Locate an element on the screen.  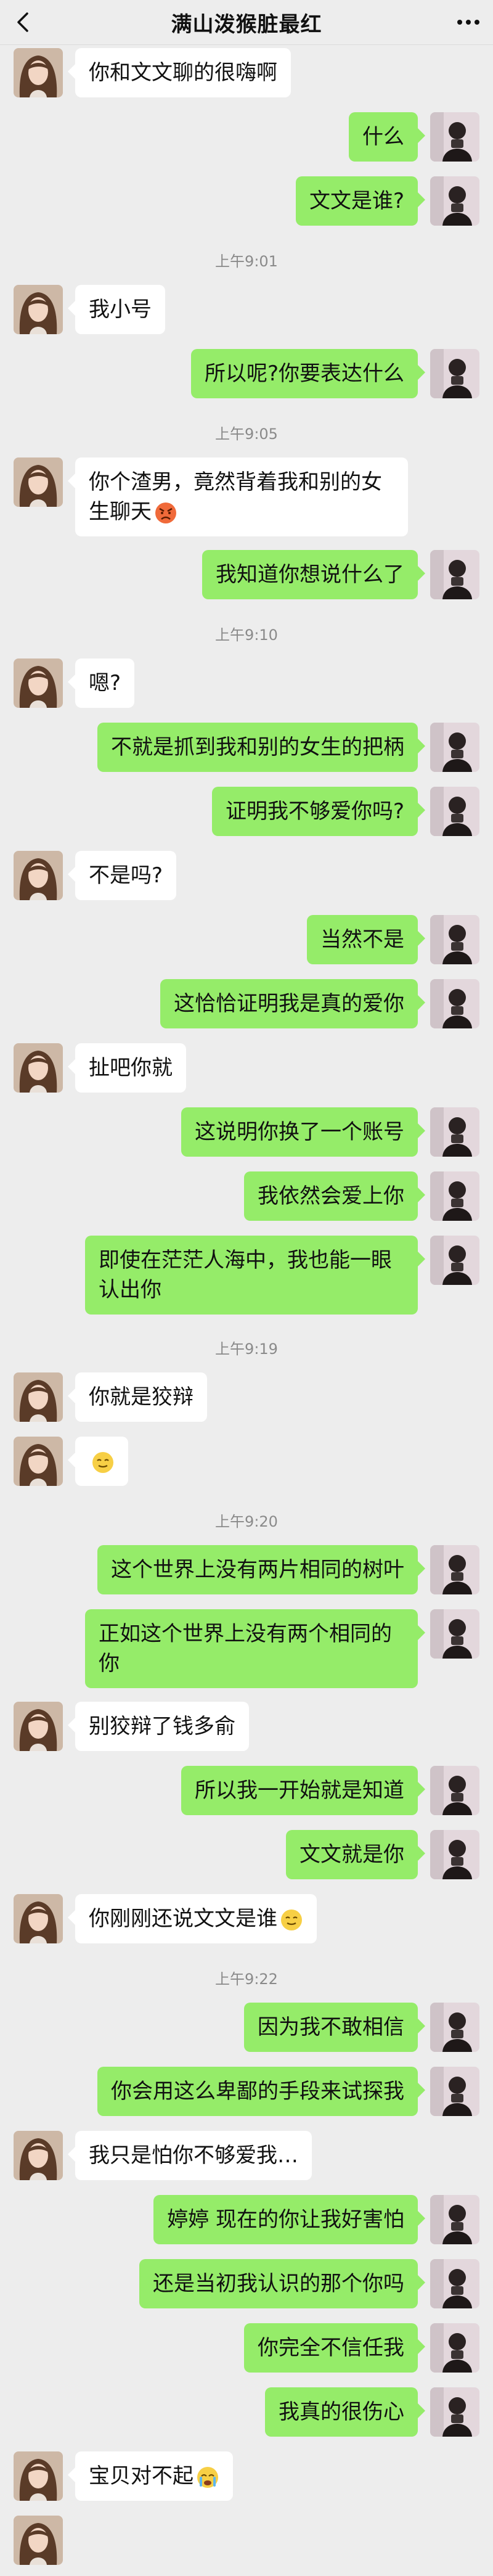
more-options-icon is located at coordinates (468, 22).